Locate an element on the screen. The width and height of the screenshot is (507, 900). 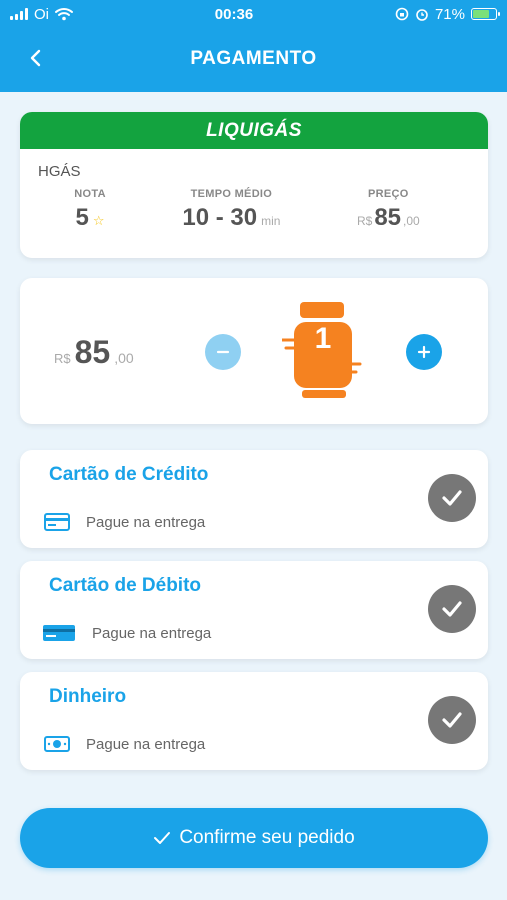
total-value: 85 is located at coordinates (92, 352).